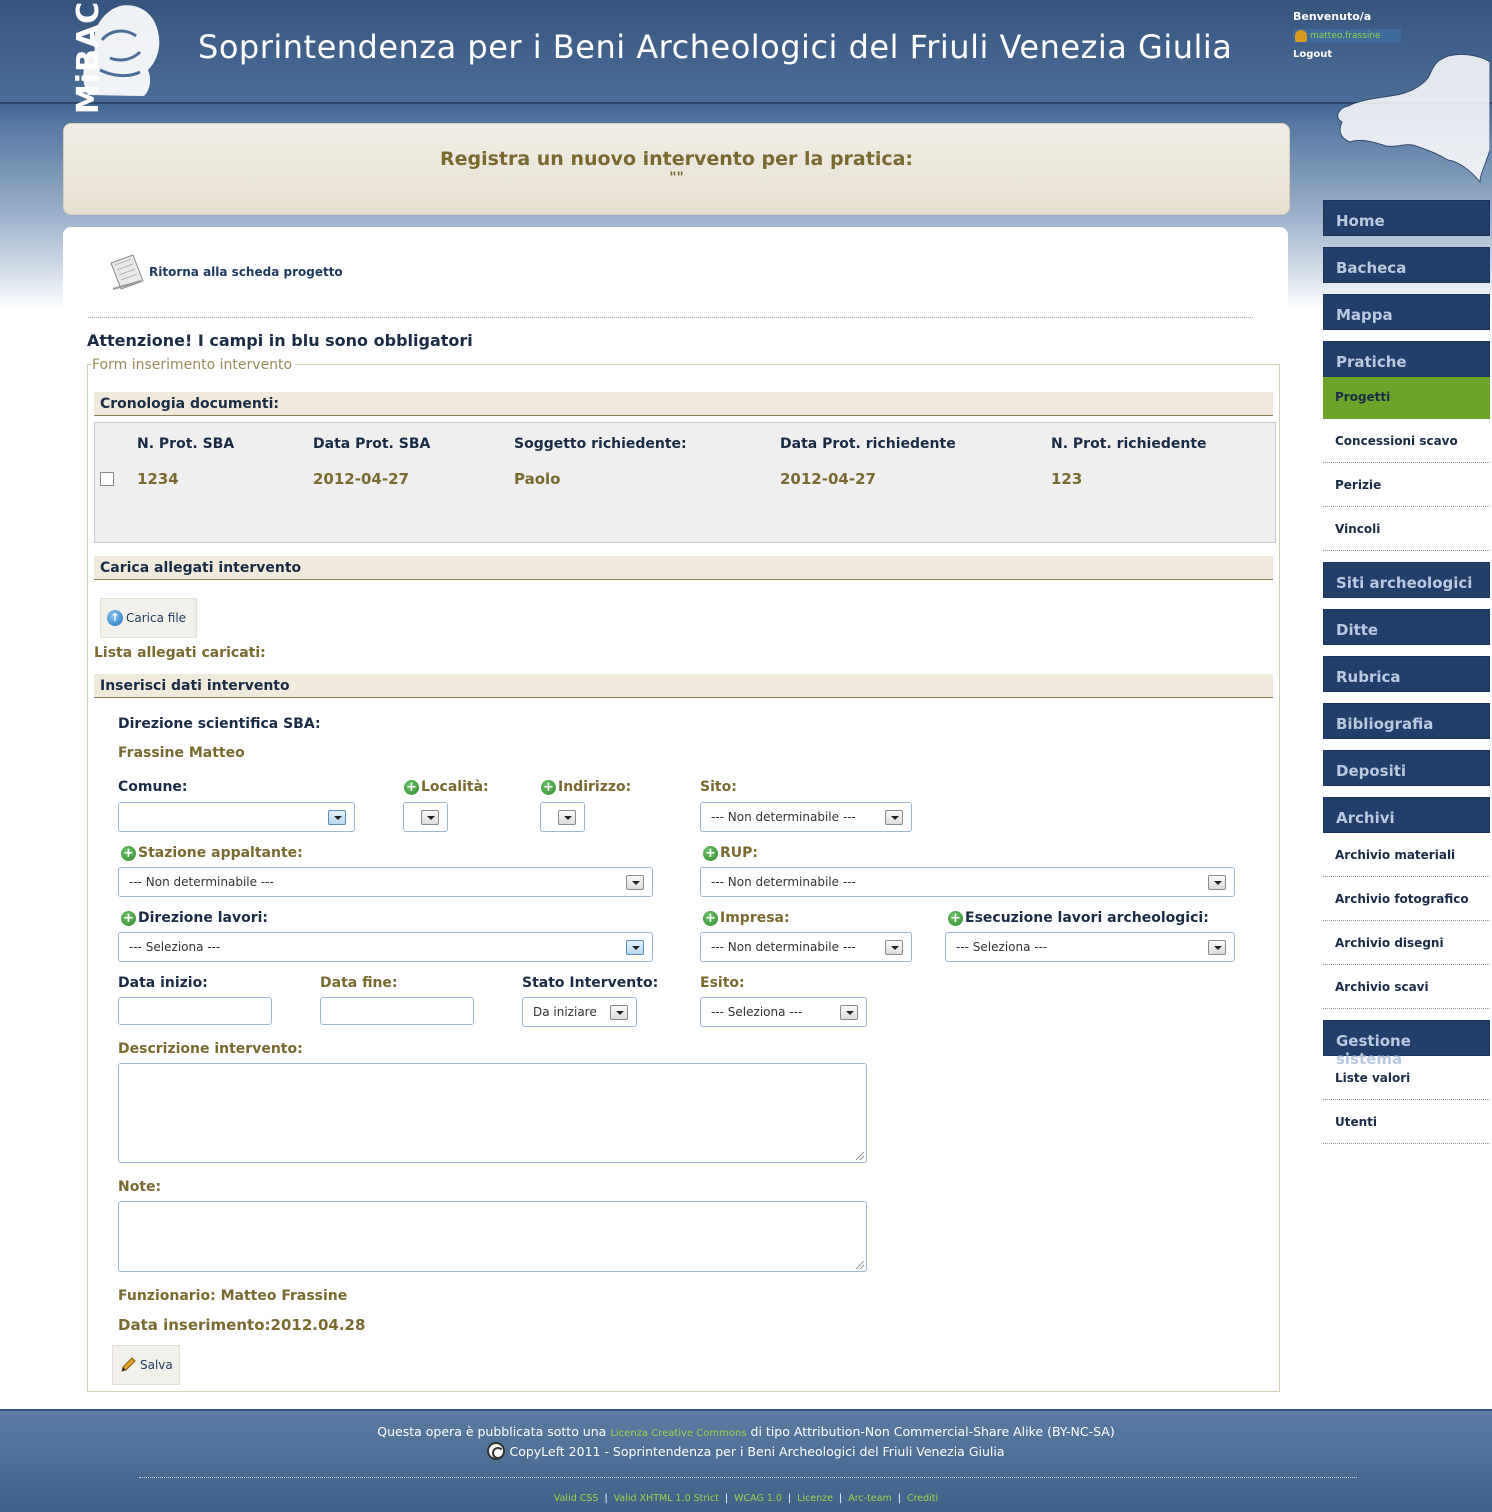 The height and width of the screenshot is (1512, 1492). I want to click on back-link-label: Ritorna alla scheda progetto, so click(246, 272).